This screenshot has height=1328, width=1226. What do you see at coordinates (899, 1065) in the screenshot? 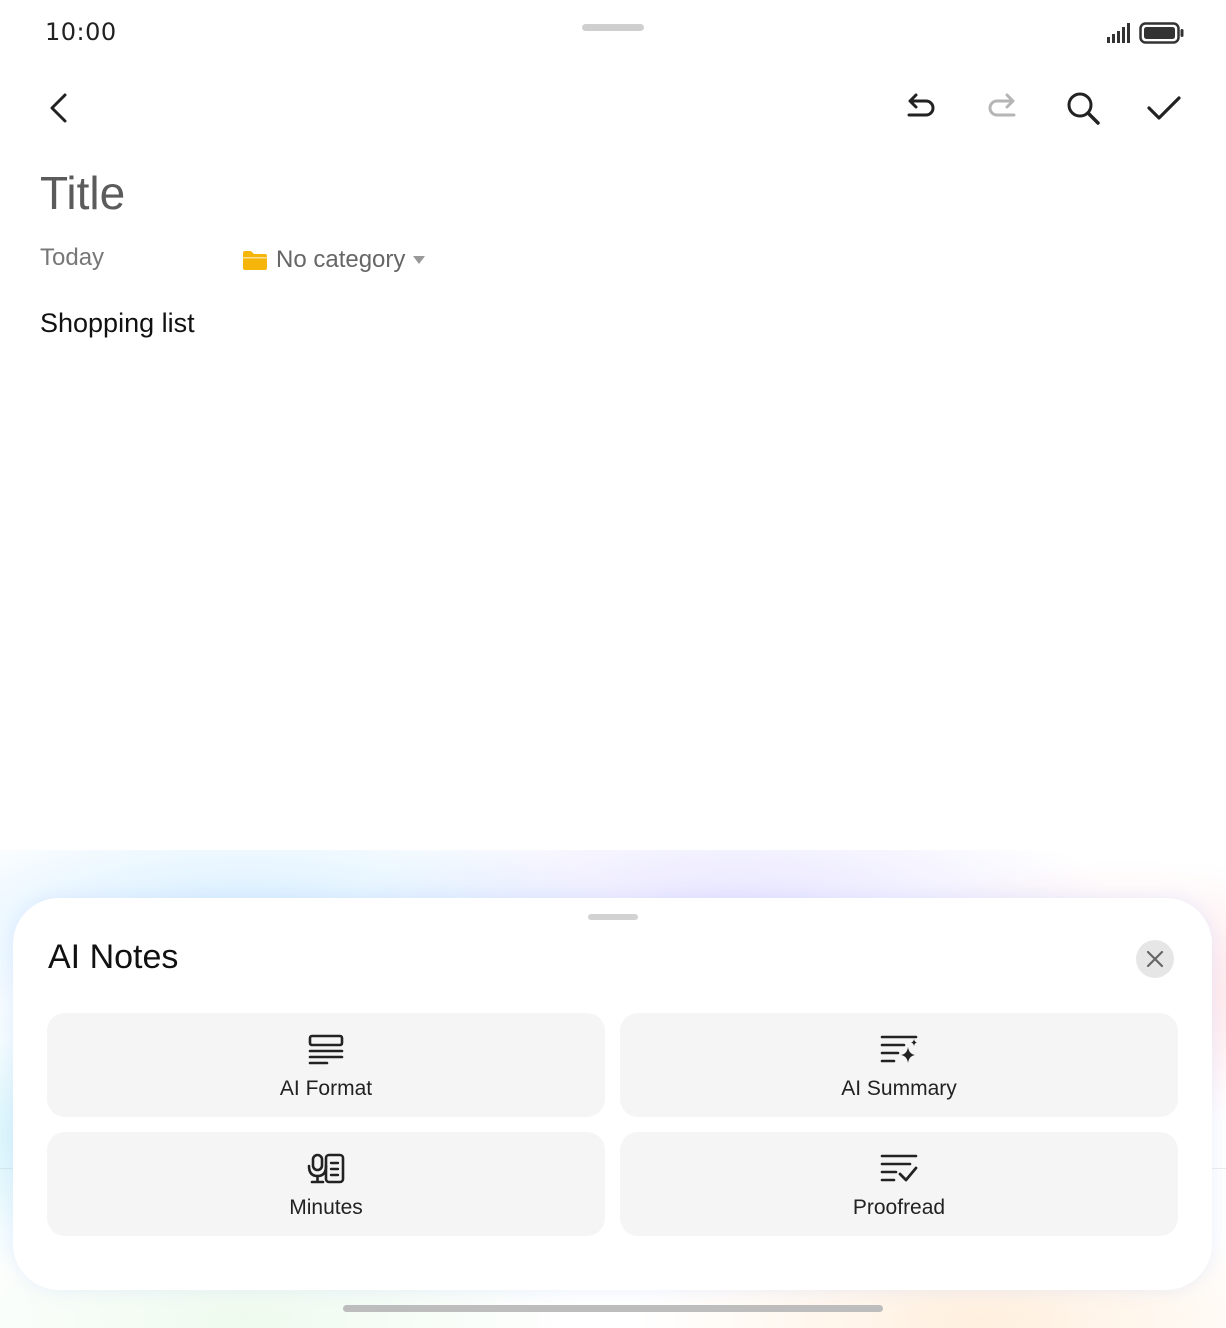
I see `ai-summary-button: AI Summary` at bounding box center [899, 1065].